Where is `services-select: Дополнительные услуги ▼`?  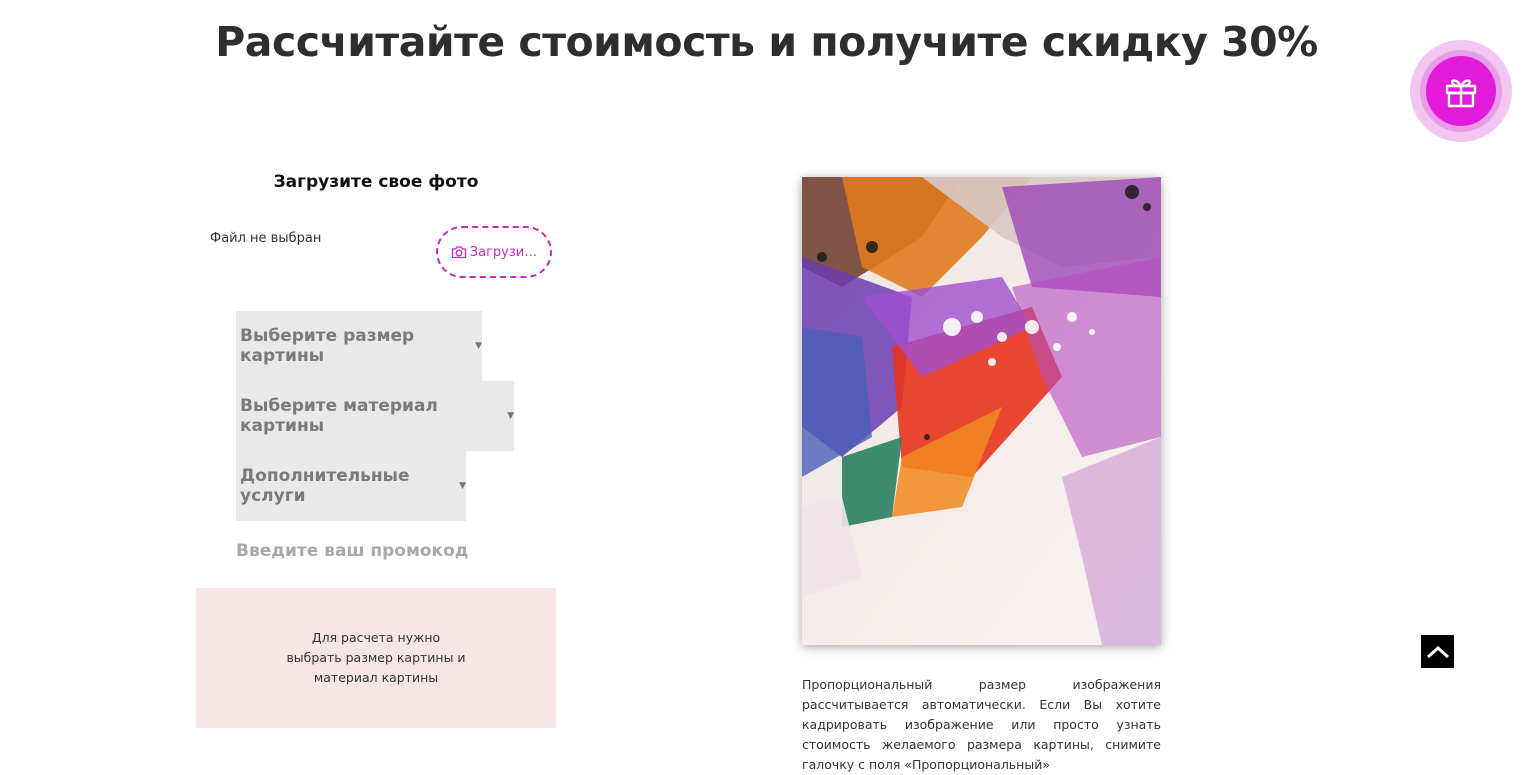 services-select: Дополнительные услуги ▼ is located at coordinates (351, 486).